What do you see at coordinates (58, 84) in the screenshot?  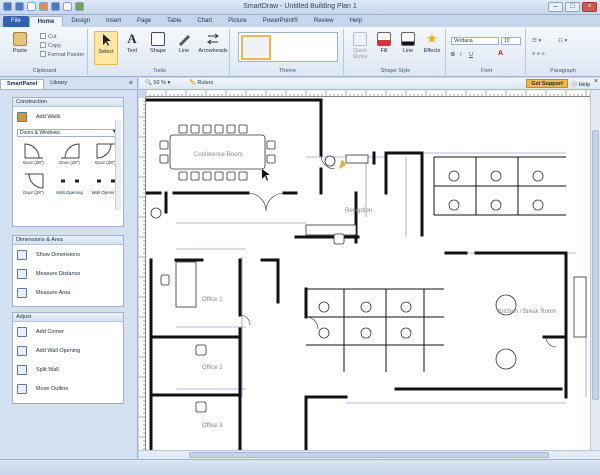 I see `tab-library: Library` at bounding box center [58, 84].